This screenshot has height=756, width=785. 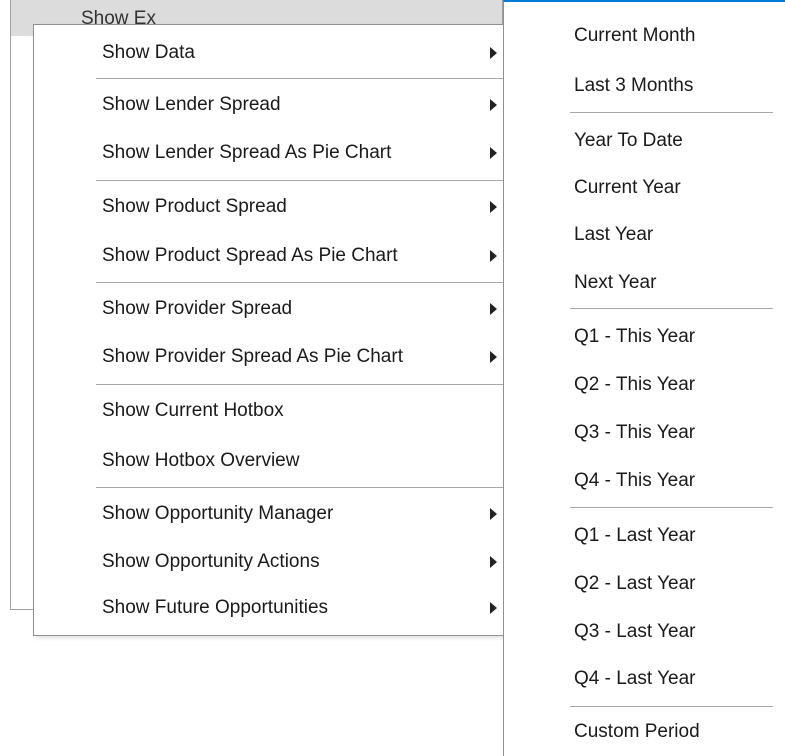 I want to click on menu-item-show-provider-spread-pie: Show Provider Spread As Pie Chart, so click(x=277, y=357).